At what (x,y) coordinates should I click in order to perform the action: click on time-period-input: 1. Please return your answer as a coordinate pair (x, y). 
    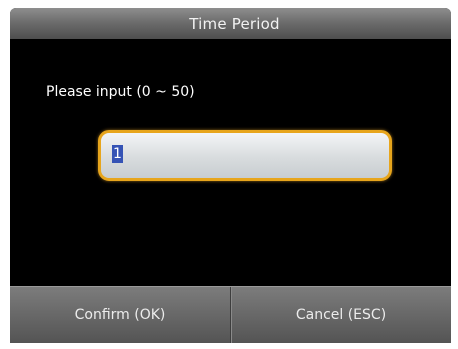
    Looking at the image, I should click on (245, 155).